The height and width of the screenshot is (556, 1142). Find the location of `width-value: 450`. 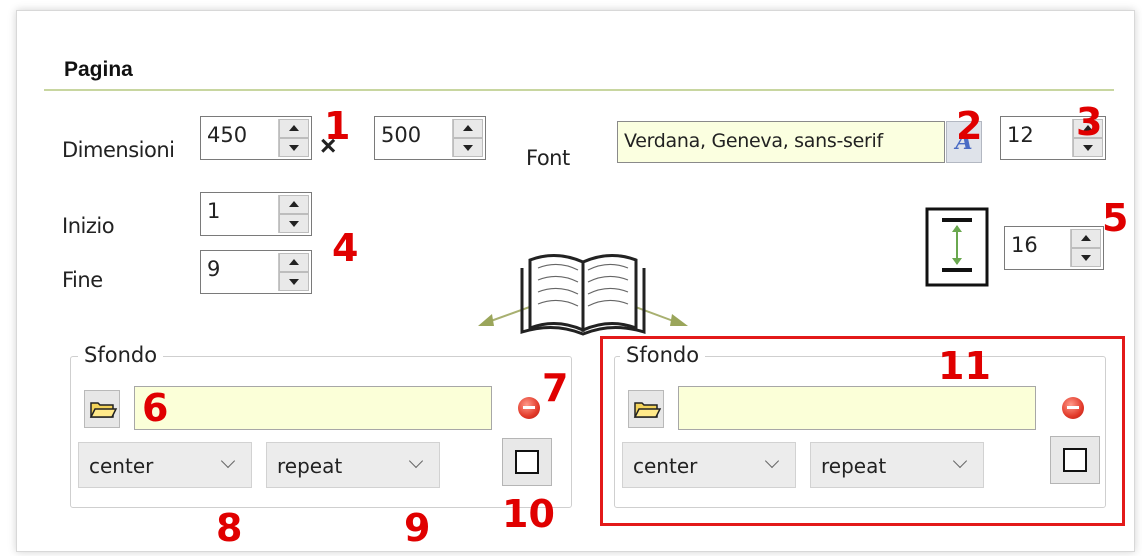

width-value: 450 is located at coordinates (227, 135).